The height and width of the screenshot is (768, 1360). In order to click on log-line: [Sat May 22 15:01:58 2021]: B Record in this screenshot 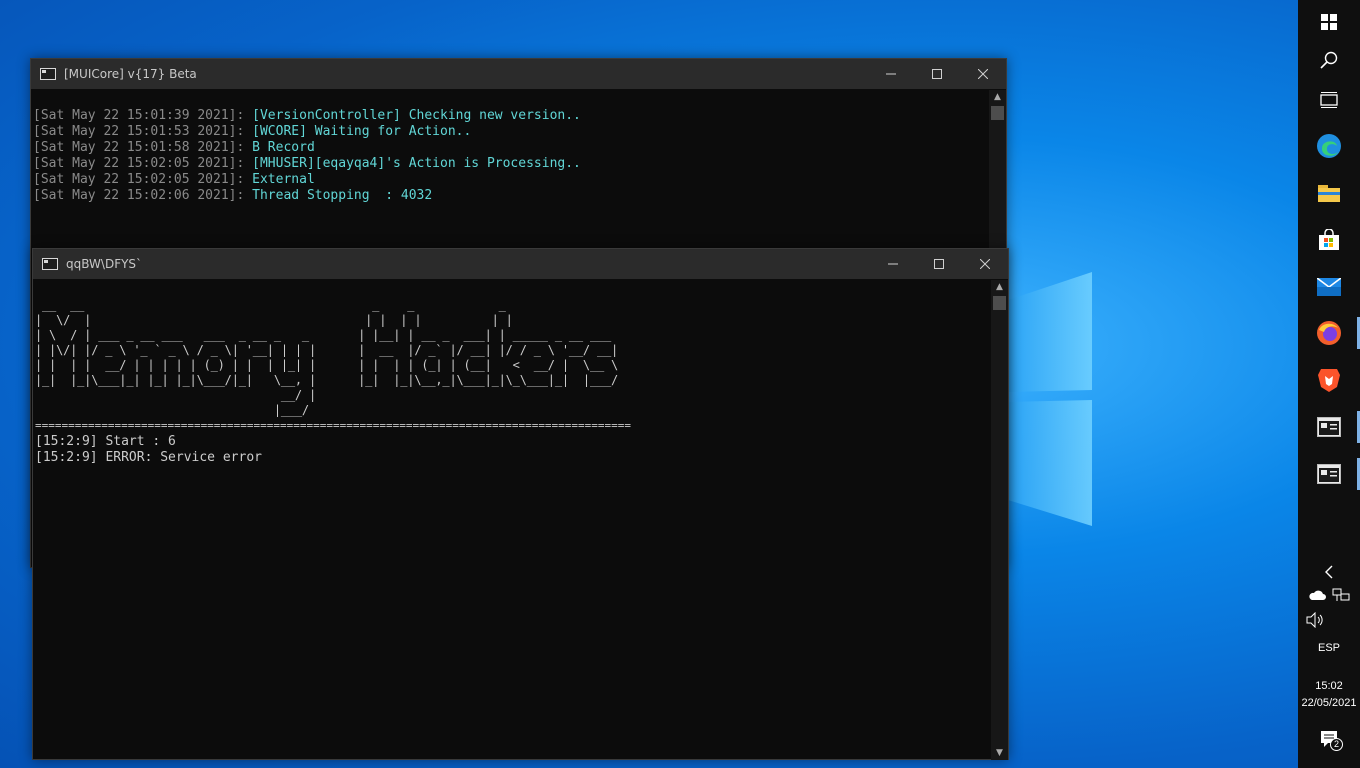, I will do `click(174, 147)`.